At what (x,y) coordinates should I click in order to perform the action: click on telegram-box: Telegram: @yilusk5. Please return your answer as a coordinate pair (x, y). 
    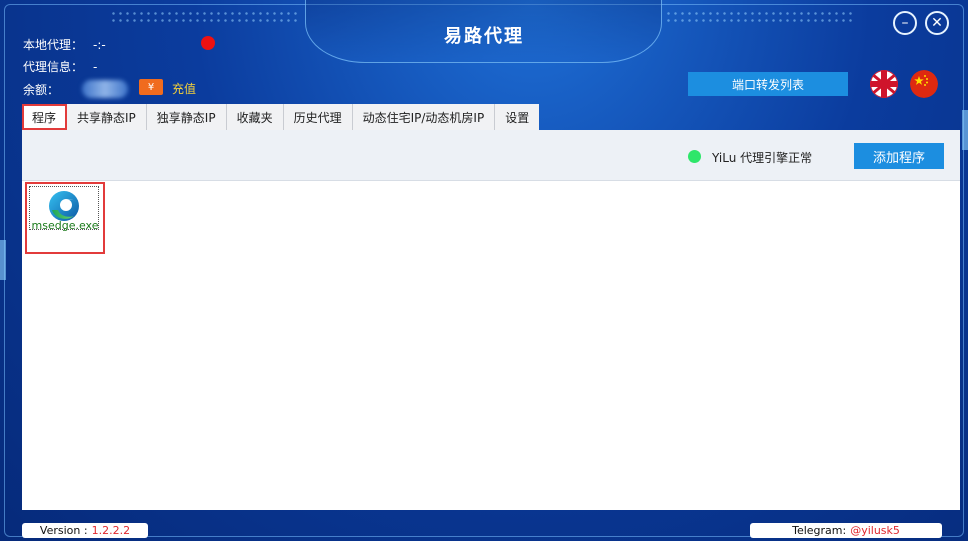
    Looking at the image, I should click on (846, 530).